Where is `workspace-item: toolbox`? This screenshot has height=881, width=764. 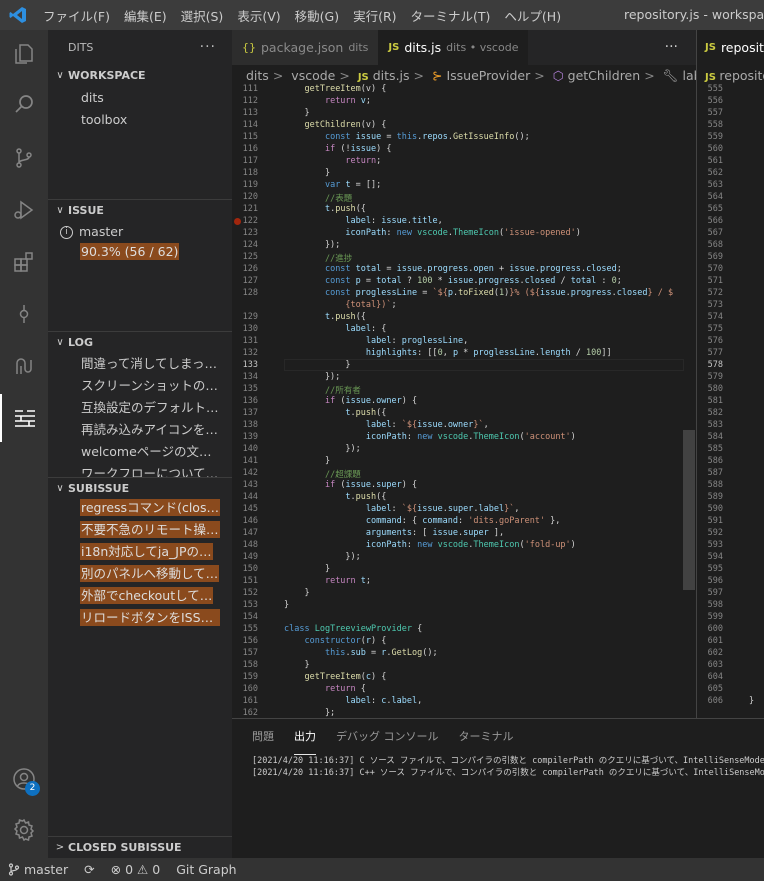
workspace-item: toolbox is located at coordinates (140, 120).